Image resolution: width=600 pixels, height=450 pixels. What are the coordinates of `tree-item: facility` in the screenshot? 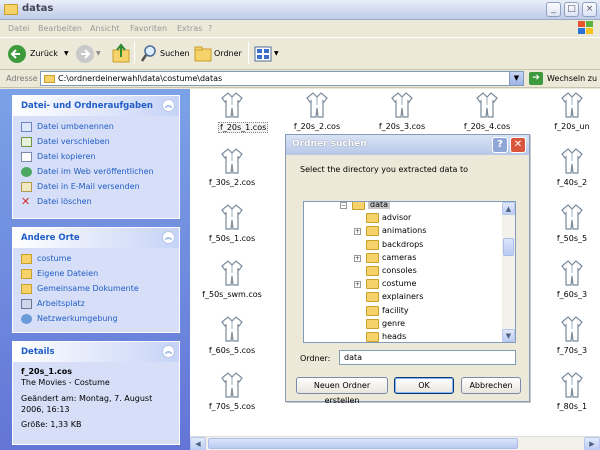 It's located at (403, 312).